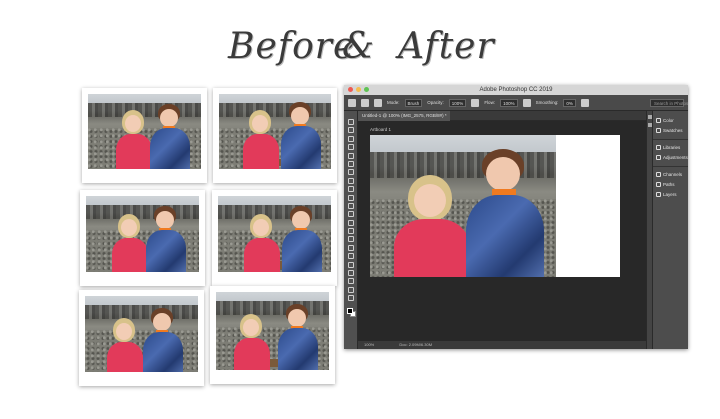 This screenshot has width=720, height=419. What do you see at coordinates (350, 180) in the screenshot?
I see `healing-tool-icon` at bounding box center [350, 180].